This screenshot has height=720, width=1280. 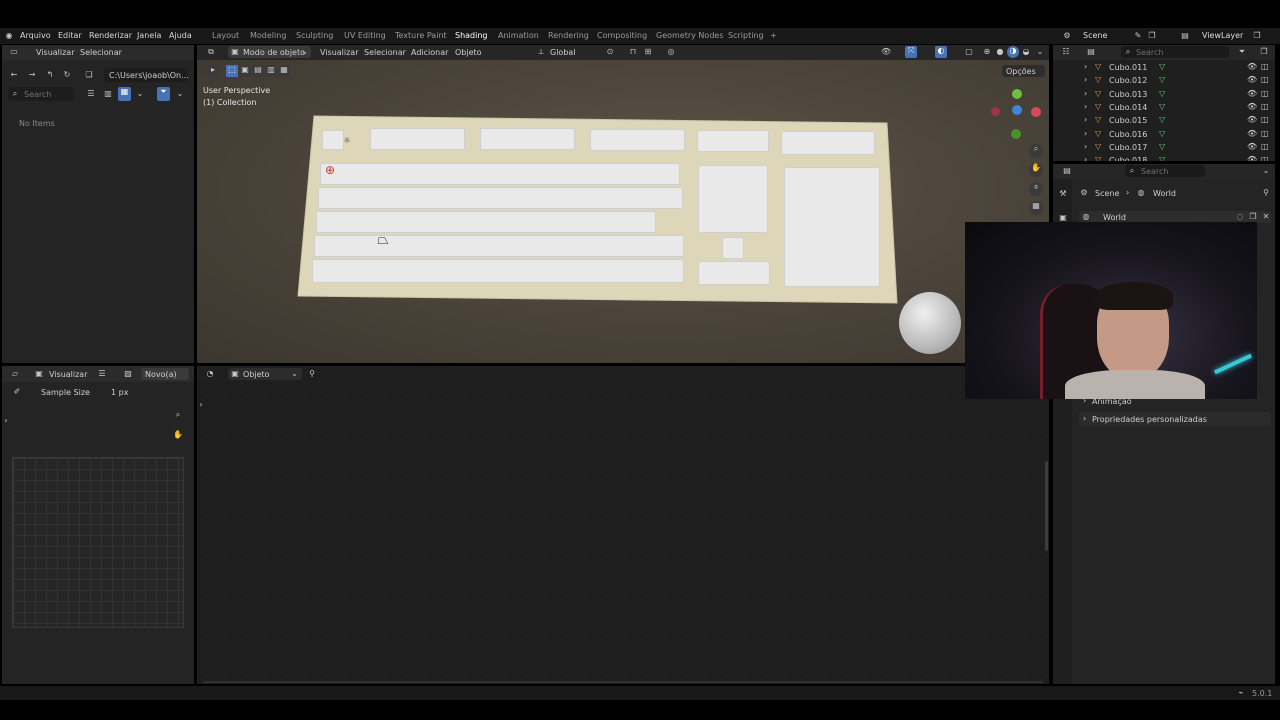 I want to click on menu-editar: Editar, so click(x=70, y=35).